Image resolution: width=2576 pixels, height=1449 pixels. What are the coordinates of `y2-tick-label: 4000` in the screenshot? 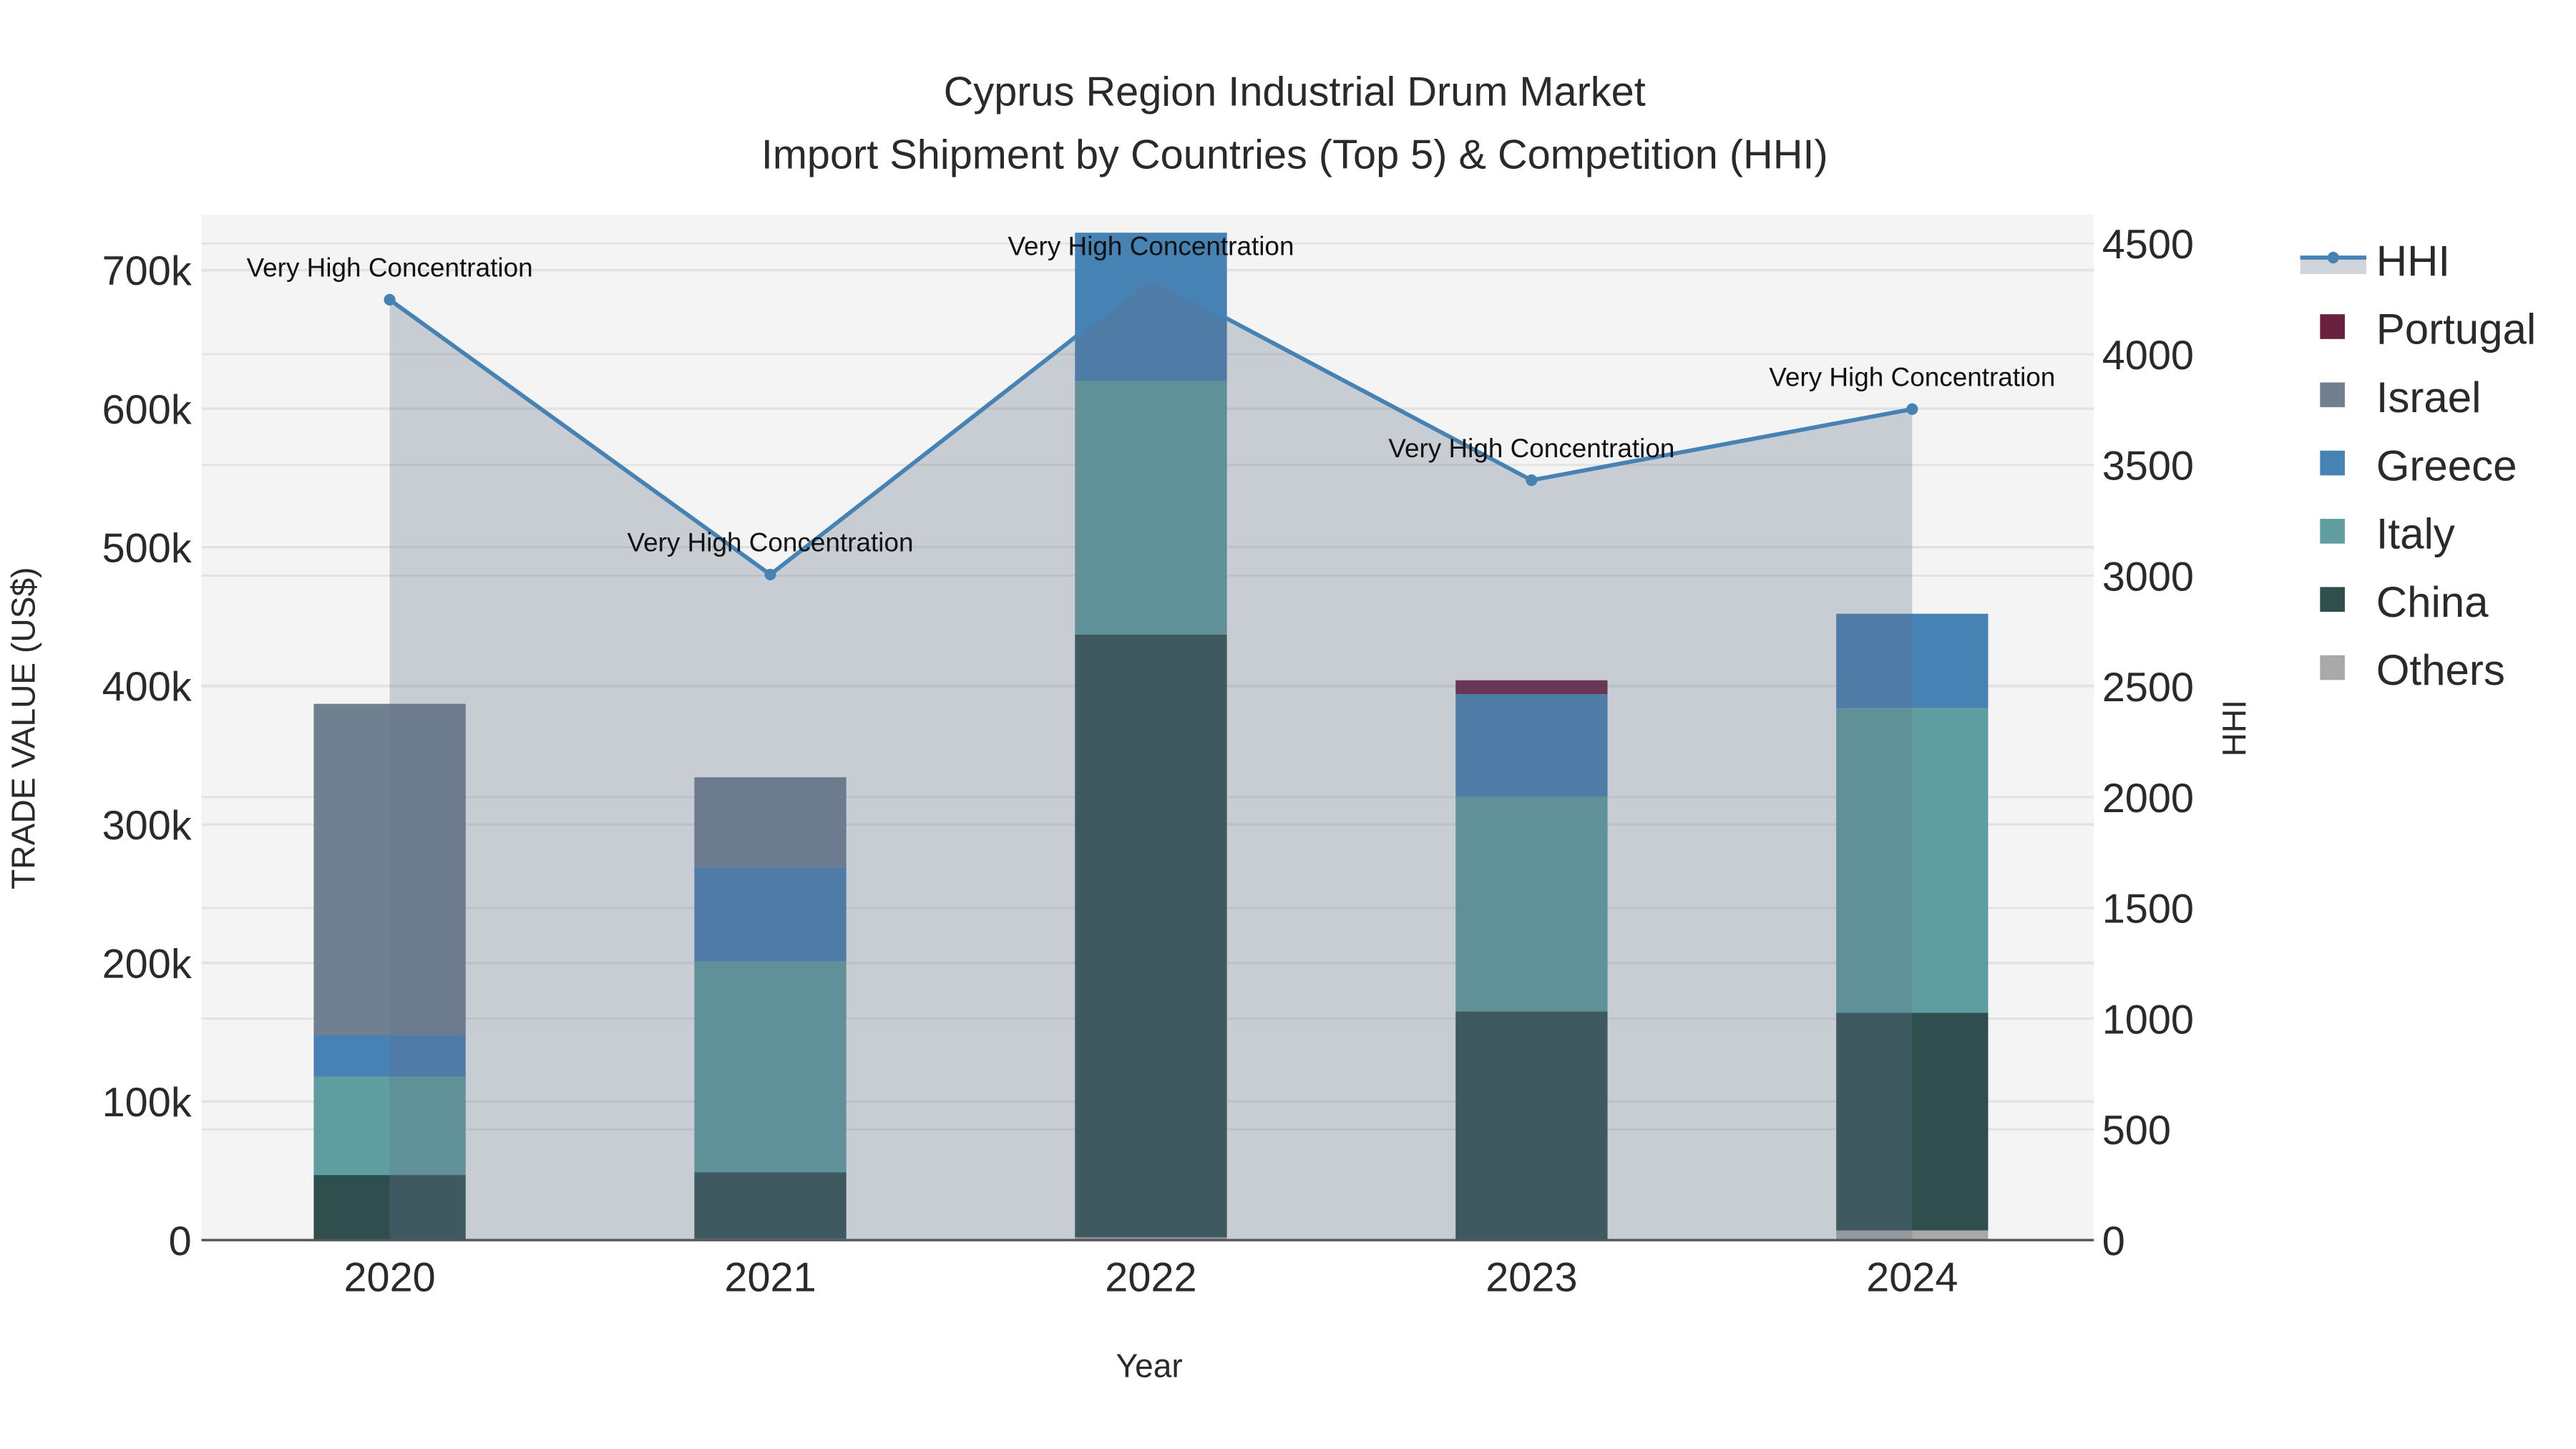 It's located at (2148, 356).